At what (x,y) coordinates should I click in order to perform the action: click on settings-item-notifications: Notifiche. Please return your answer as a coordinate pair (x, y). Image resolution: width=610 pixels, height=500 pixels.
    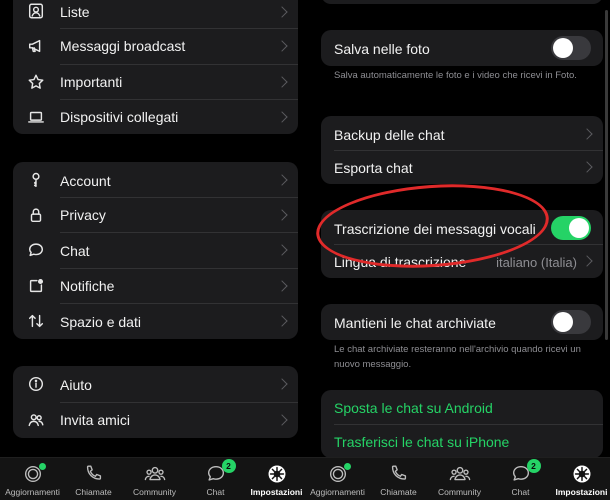
    Looking at the image, I should click on (155, 285).